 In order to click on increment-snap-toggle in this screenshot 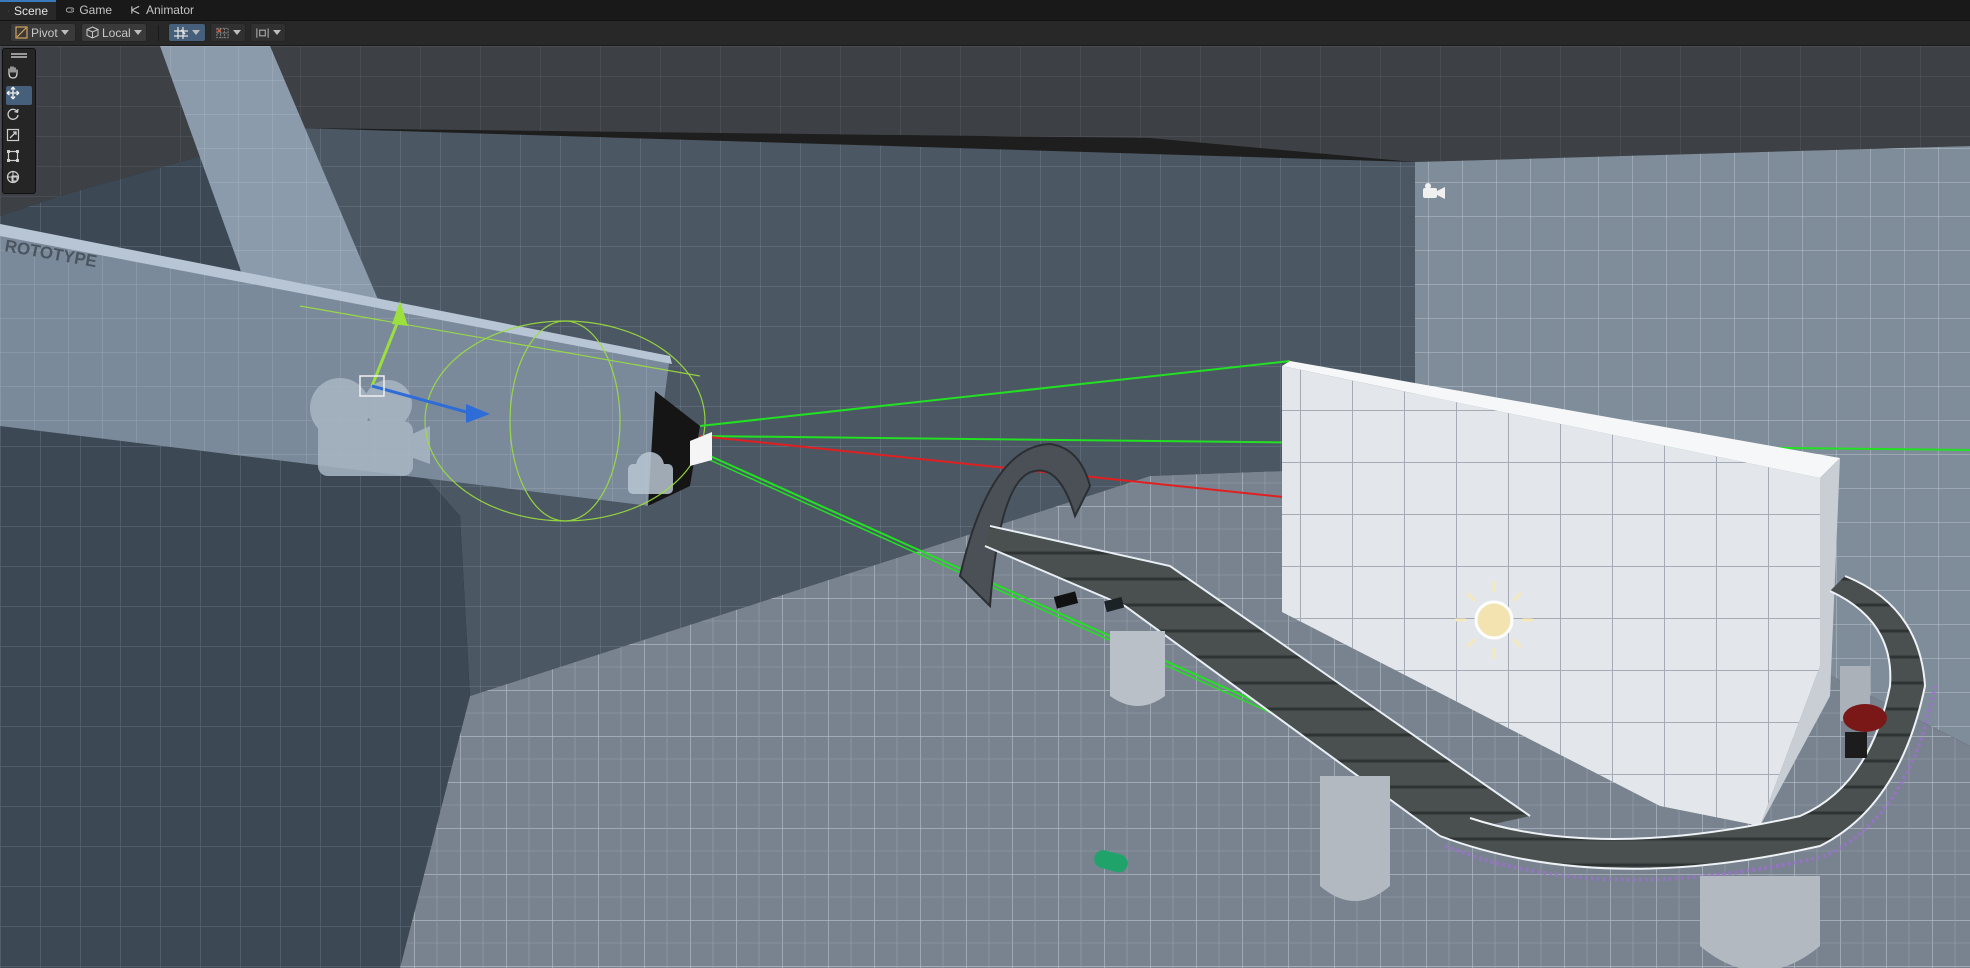, I will do `click(228, 32)`.